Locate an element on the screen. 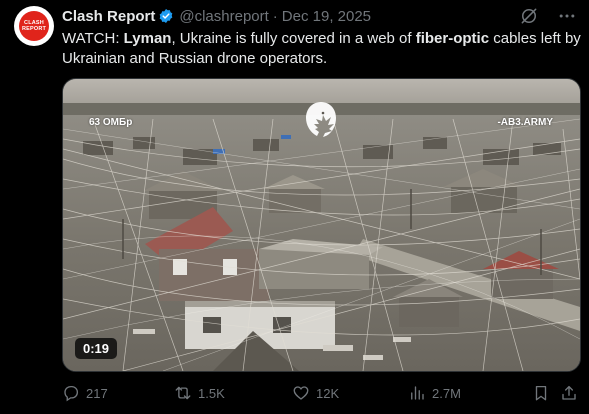 The width and height of the screenshot is (589, 414). avatar-logo-line2: REPORT is located at coordinates (34, 29).